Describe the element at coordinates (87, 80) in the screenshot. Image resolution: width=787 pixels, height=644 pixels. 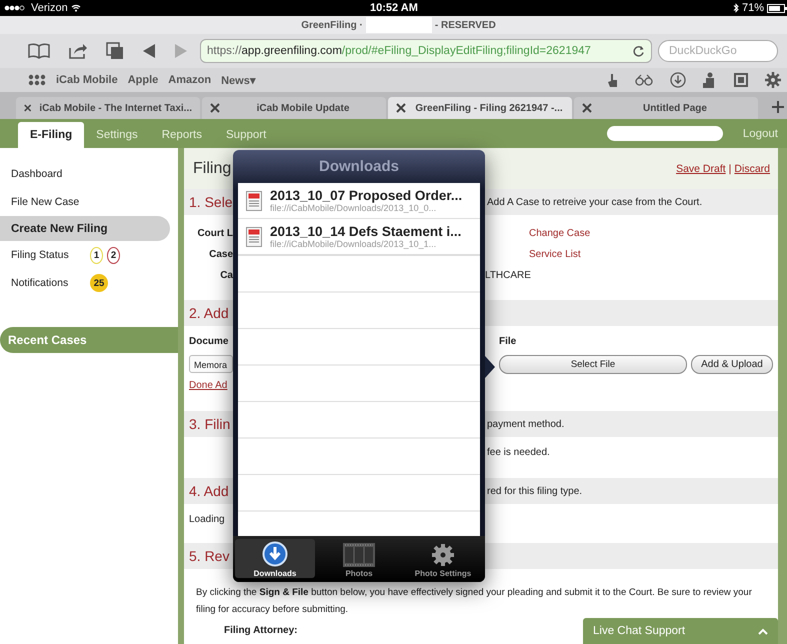
I see `bookmark-link: iCab Mobile` at that location.